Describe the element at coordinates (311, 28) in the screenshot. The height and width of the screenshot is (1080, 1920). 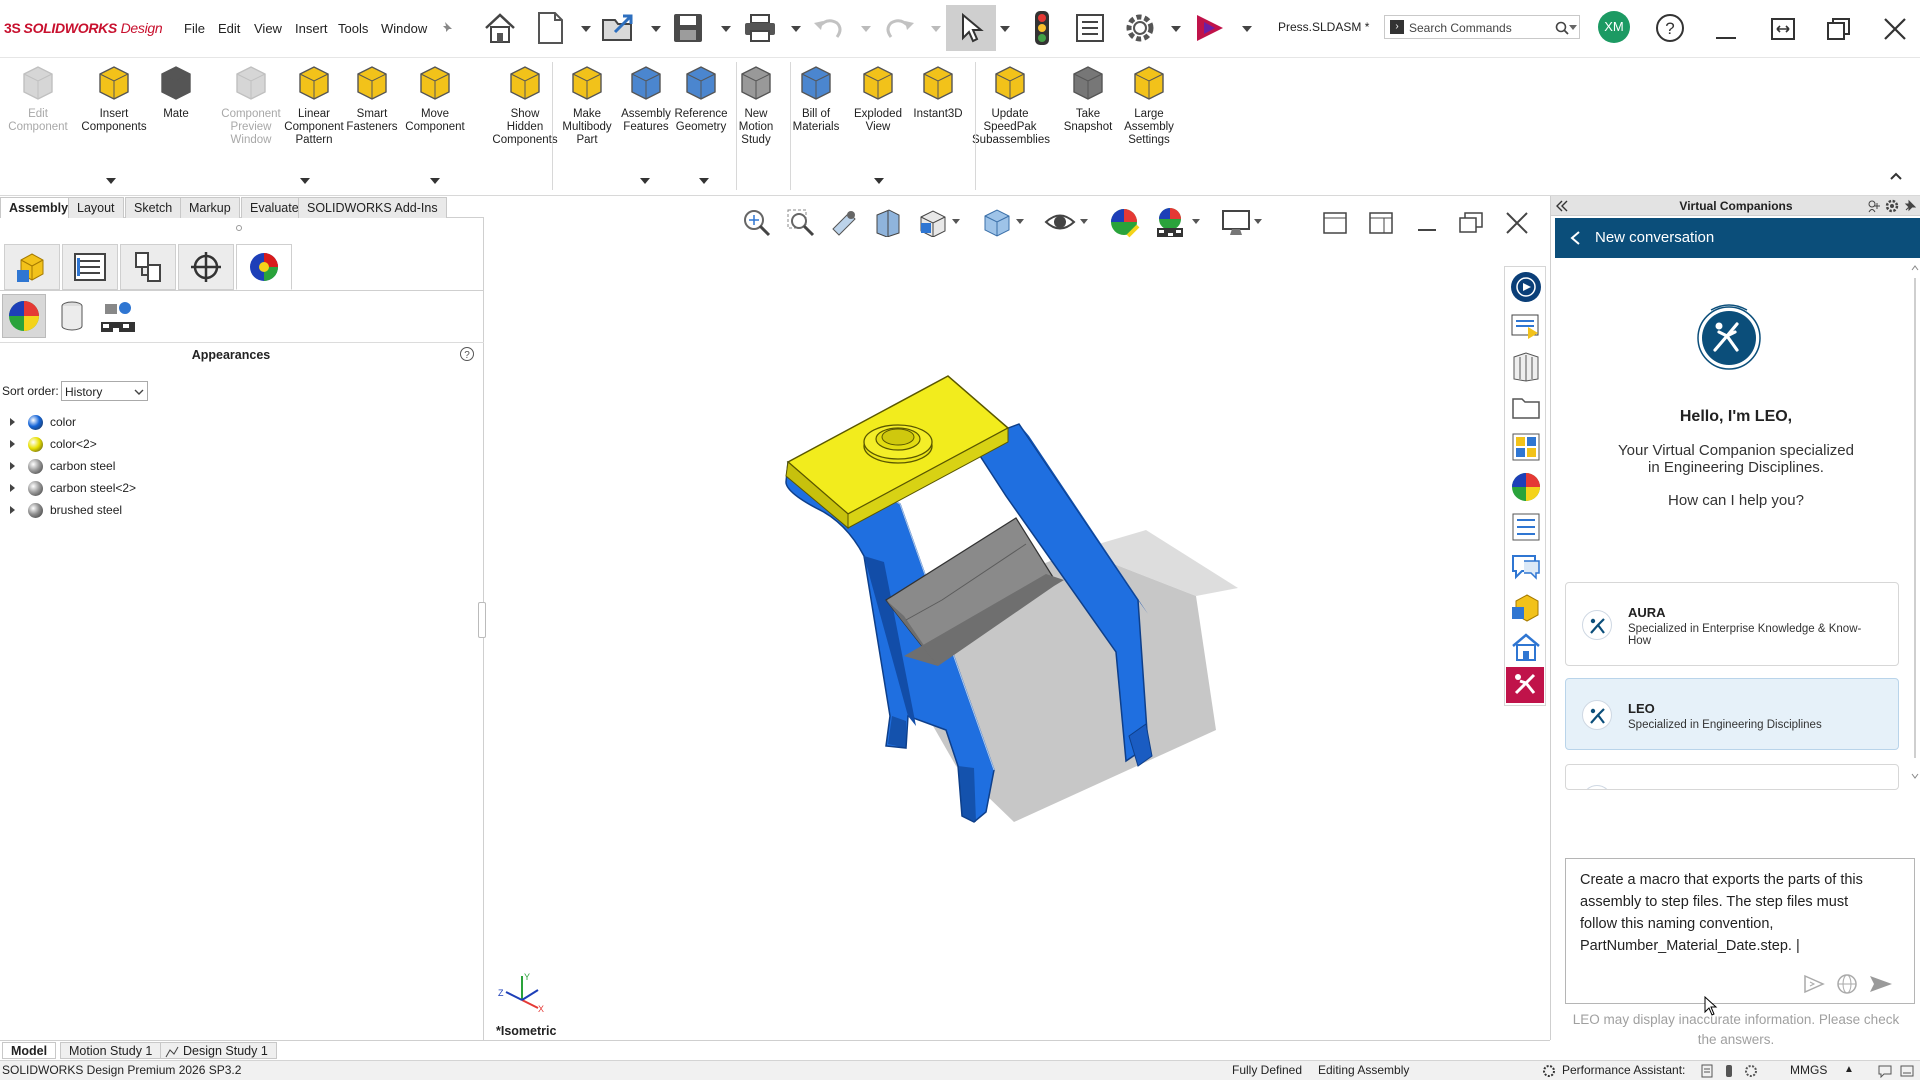
I see `menu-insert: Insert` at that location.